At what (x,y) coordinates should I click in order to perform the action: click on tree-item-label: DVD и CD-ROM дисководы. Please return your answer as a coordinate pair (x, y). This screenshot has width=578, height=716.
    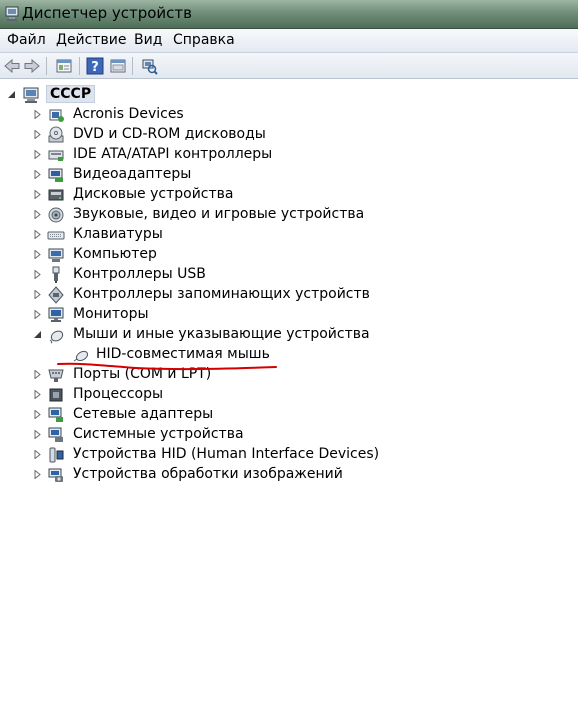
    Looking at the image, I should click on (169, 134).